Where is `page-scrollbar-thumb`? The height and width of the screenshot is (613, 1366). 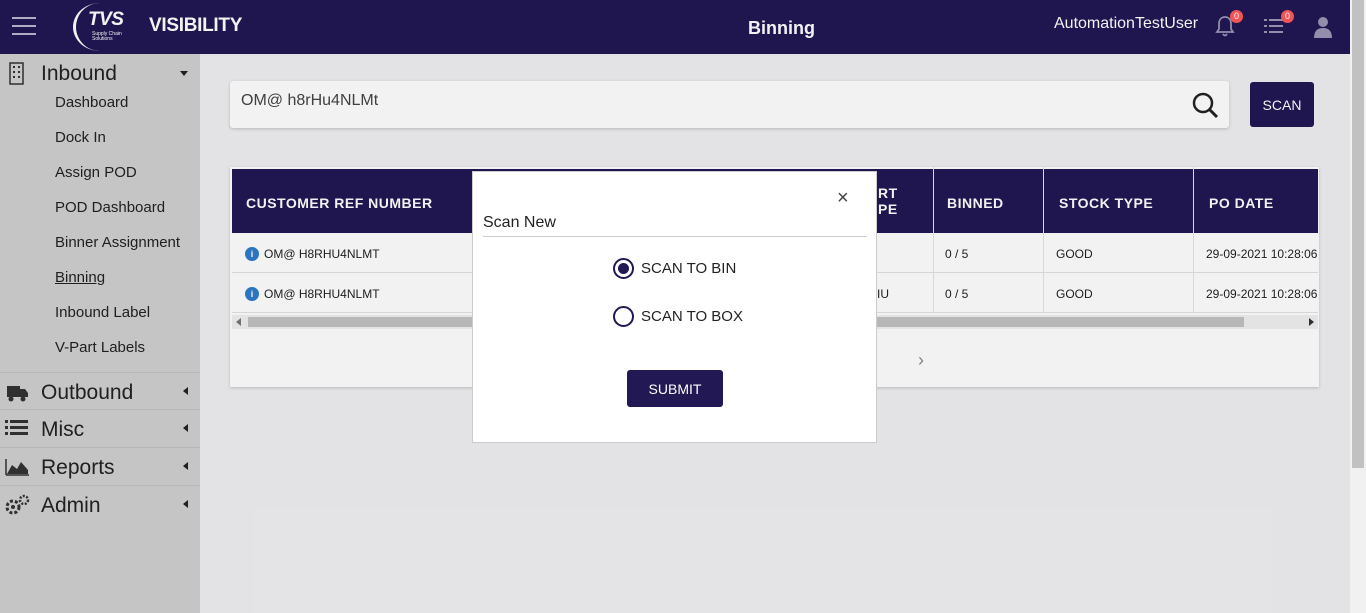 page-scrollbar-thumb is located at coordinates (1358, 234).